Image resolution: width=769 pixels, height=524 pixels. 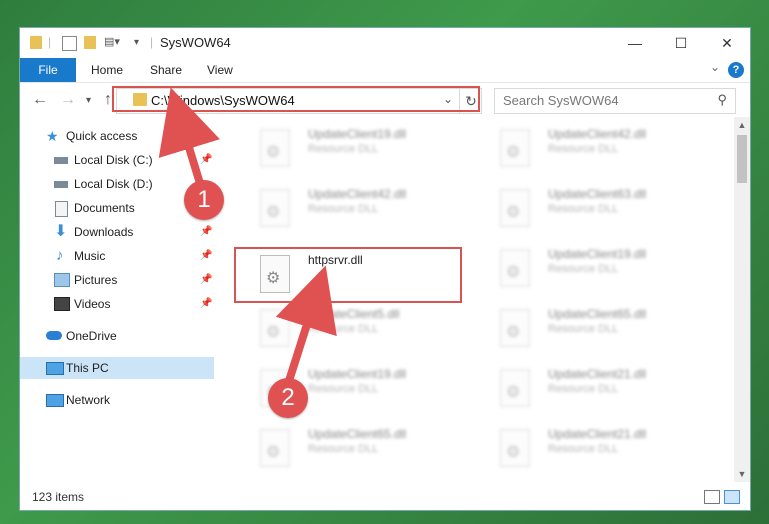 I want to click on customize-toolbar-icon: ▤▾, so click(x=112, y=43).